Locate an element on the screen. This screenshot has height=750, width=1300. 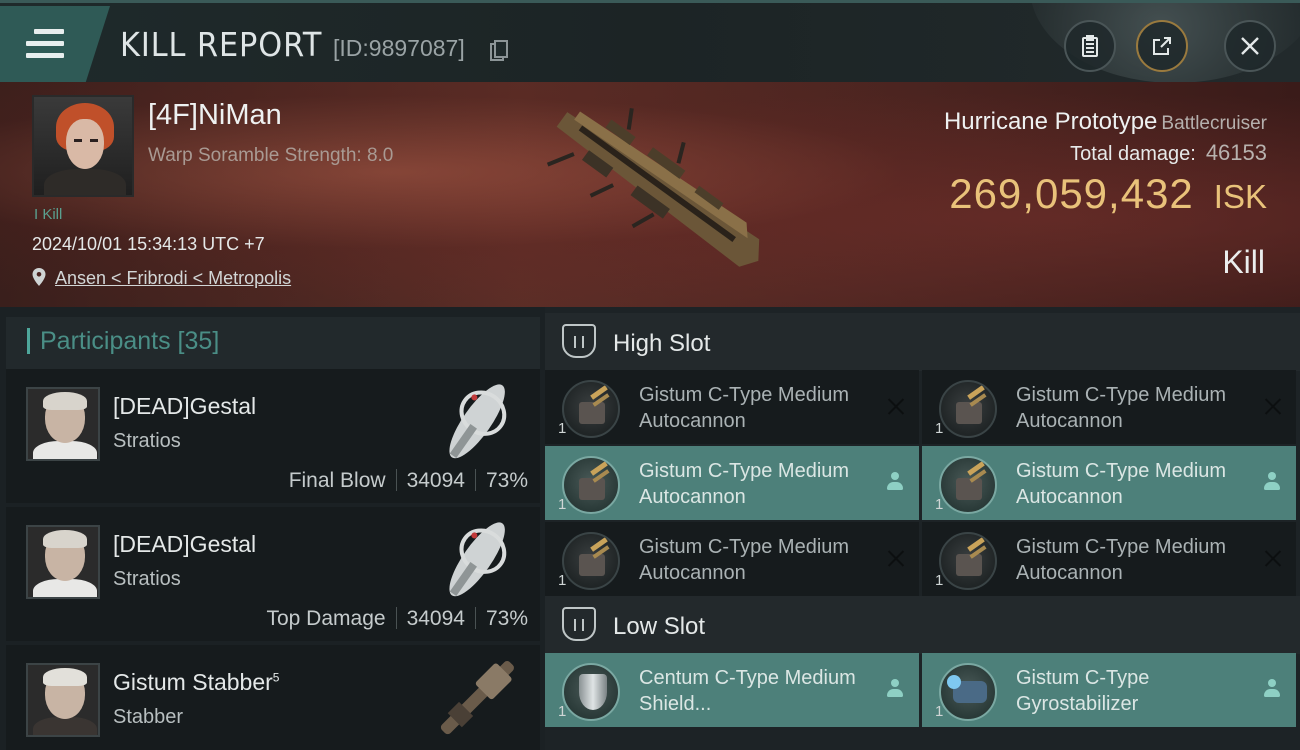
participant-card: Gistum Stabber5 Stabber is located at coordinates (273, 697).